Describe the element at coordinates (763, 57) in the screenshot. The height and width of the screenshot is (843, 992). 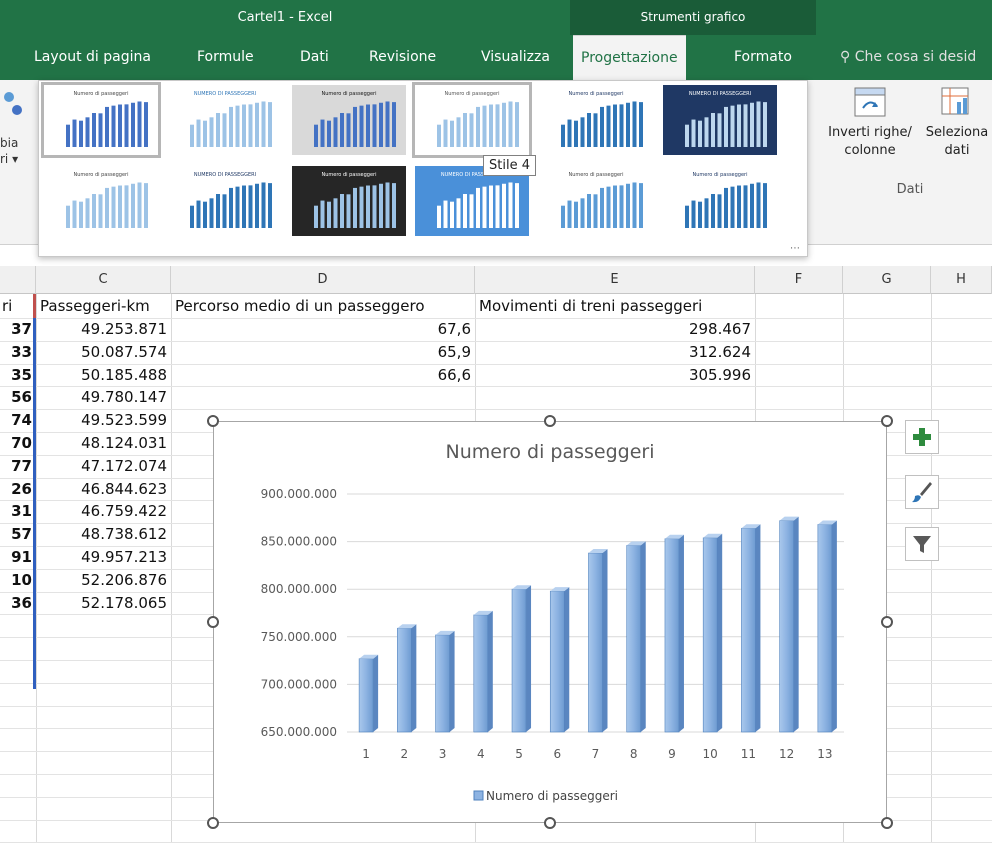
I see `tab-formato: Formato` at that location.